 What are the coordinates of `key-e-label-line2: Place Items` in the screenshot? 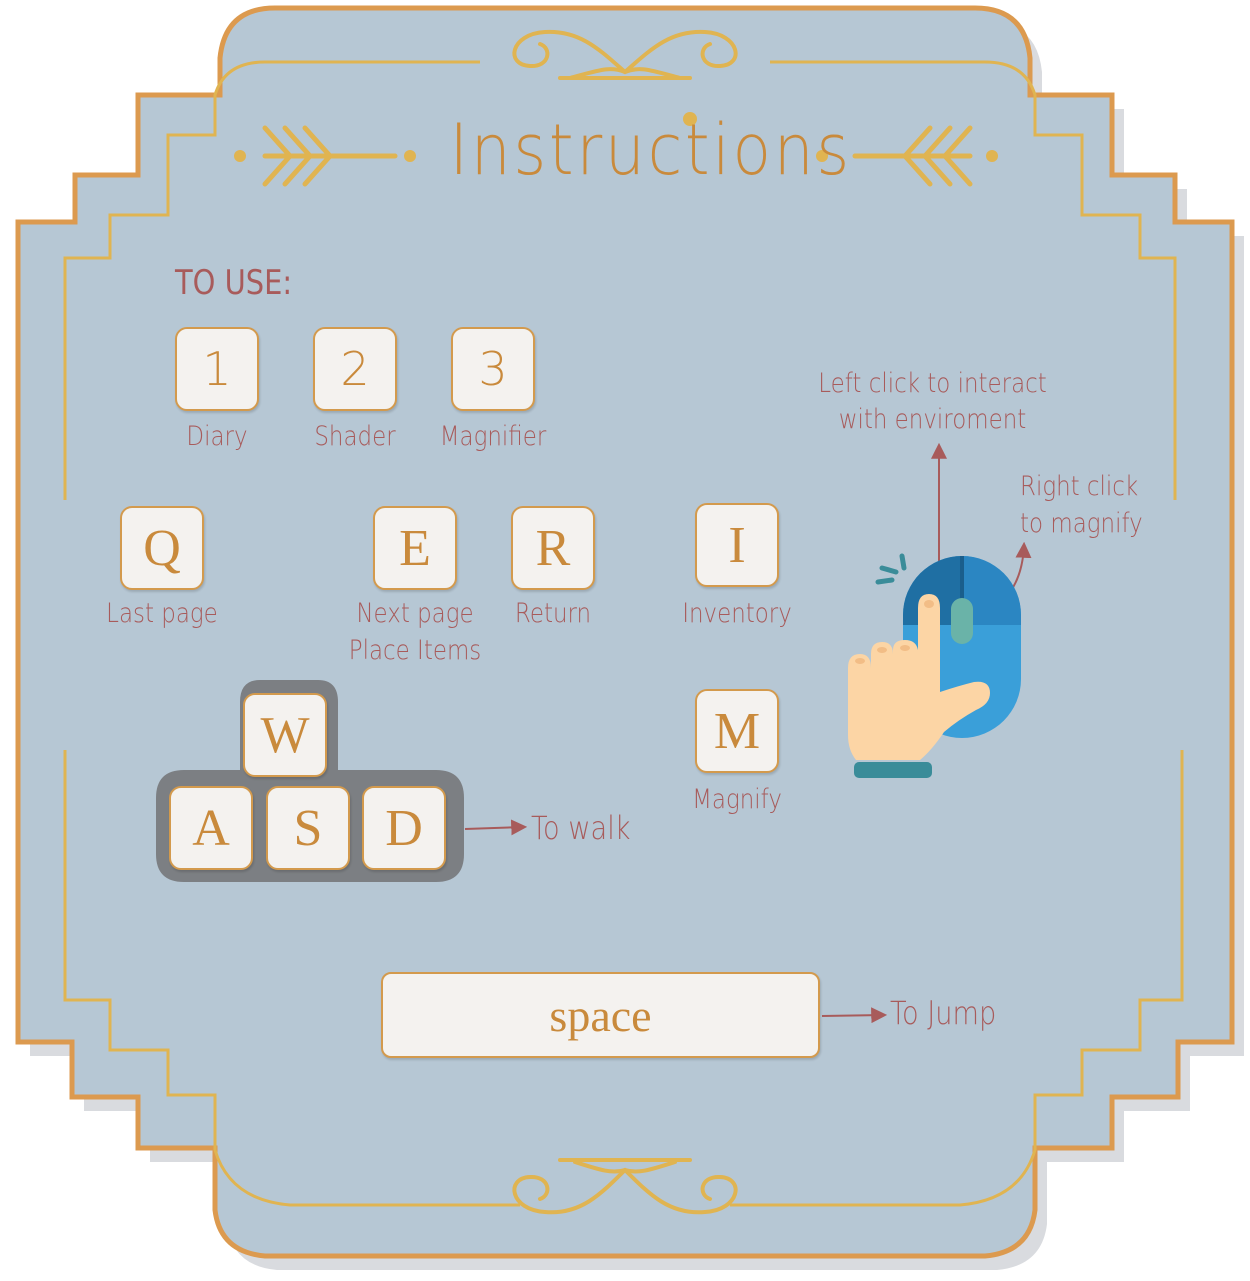 It's located at (415, 650).